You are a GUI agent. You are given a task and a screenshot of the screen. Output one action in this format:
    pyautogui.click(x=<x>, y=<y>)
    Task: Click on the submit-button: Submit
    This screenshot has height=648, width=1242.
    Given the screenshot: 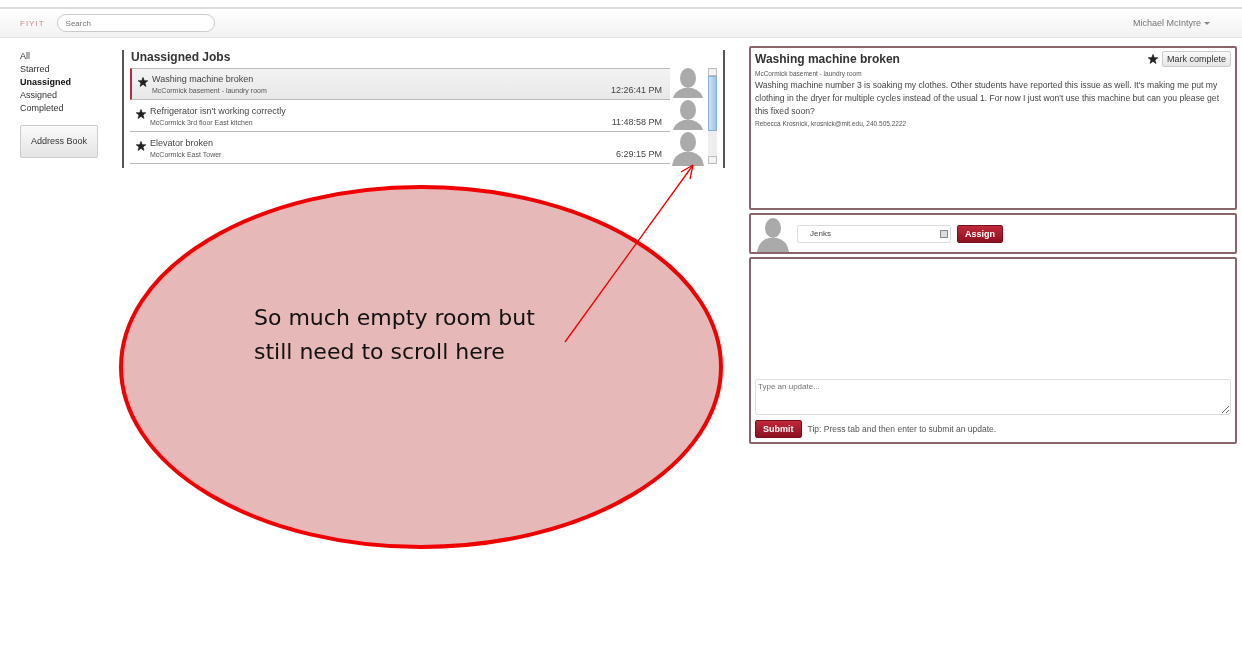 What is the action you would take?
    pyautogui.click(x=778, y=429)
    